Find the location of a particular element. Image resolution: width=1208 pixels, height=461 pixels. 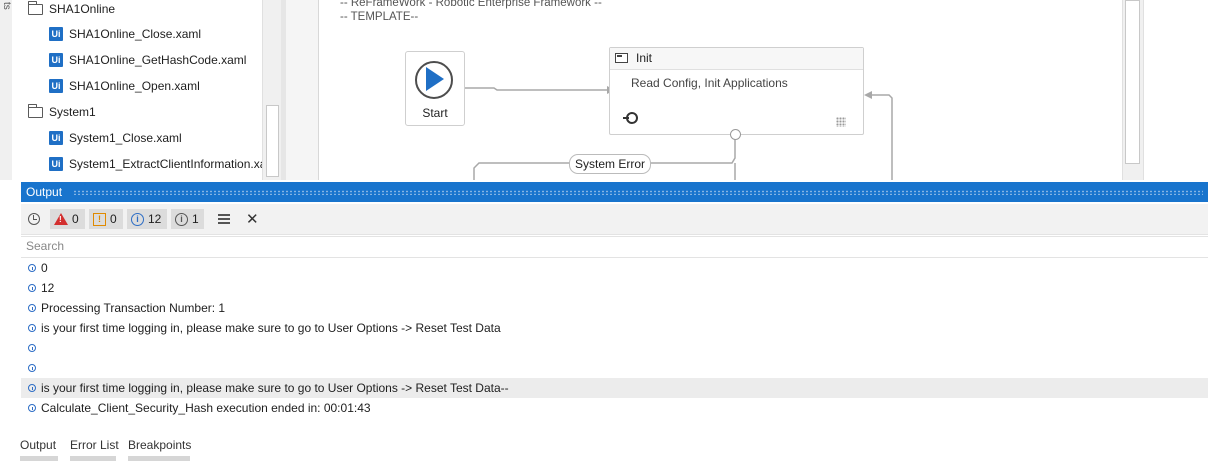

connection-point is located at coordinates (735, 134).